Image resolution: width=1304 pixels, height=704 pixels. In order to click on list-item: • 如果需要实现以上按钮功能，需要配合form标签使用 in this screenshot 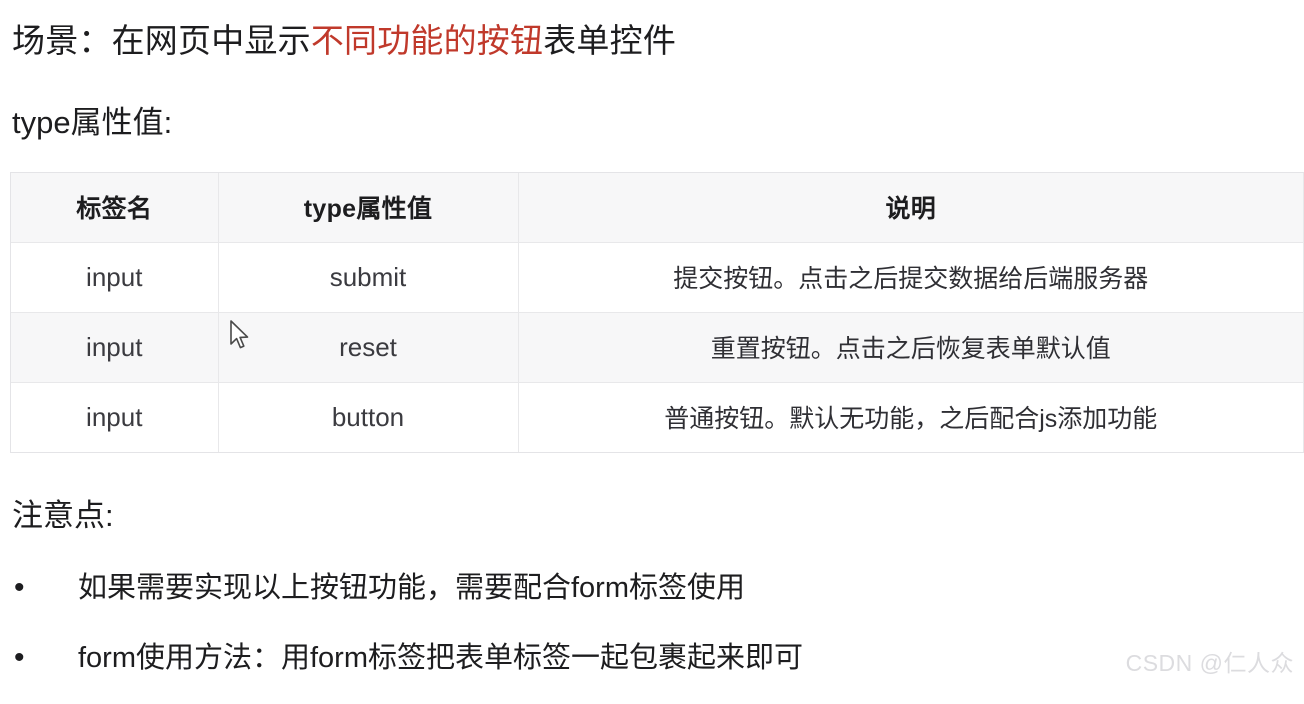, I will do `click(652, 599)`.